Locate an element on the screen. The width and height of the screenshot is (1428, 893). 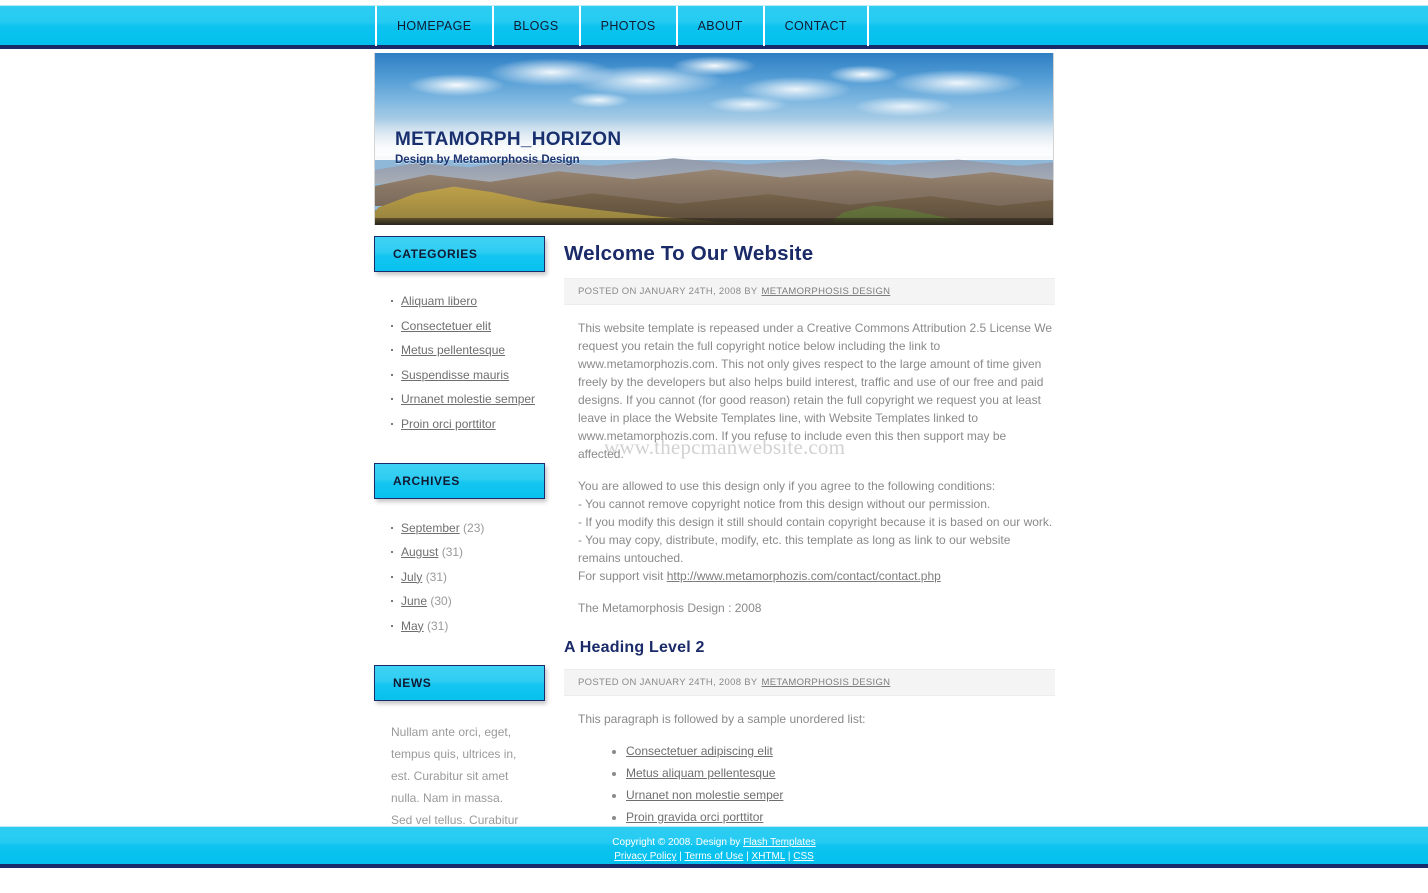
category-link-suspendisse-mauris: Suspendisse mauris is located at coordinates (455, 375).